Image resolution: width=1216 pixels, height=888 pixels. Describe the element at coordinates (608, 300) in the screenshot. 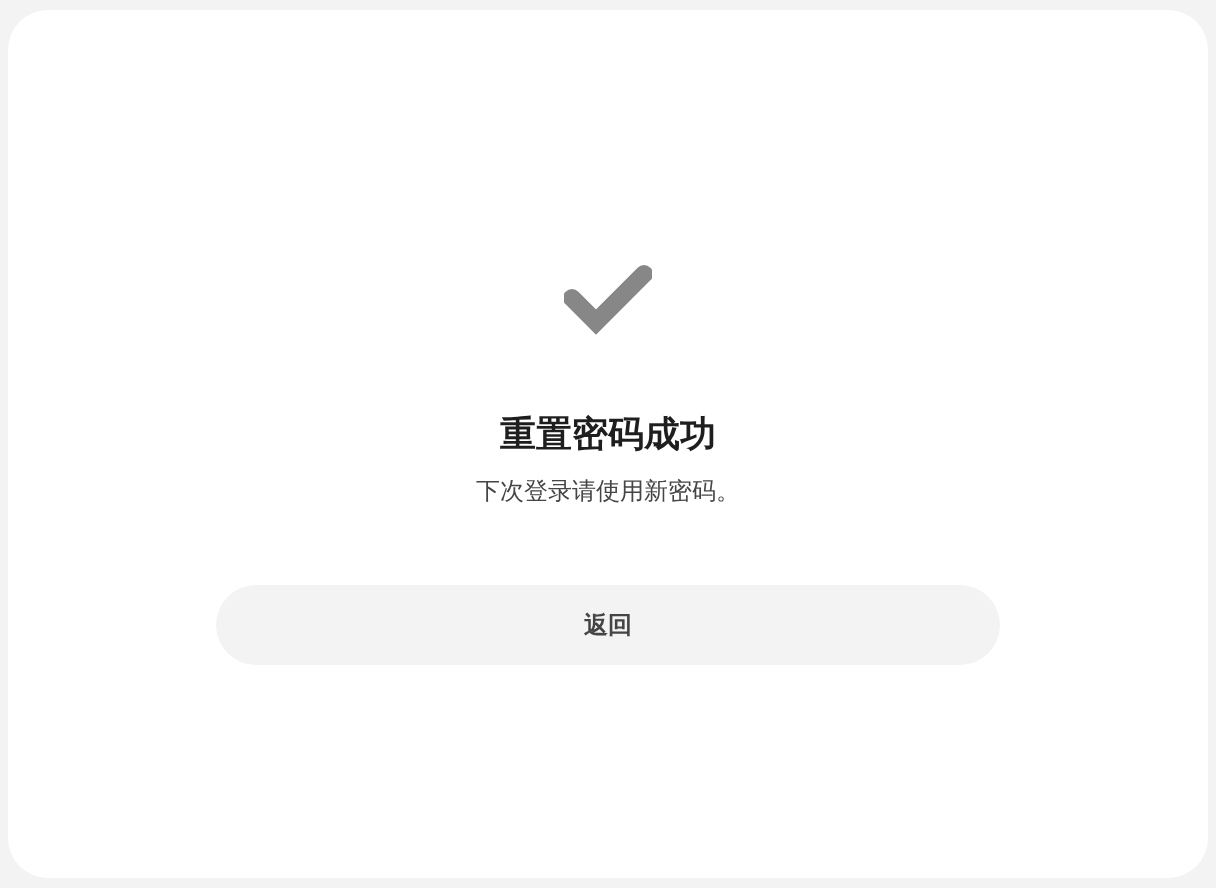

I see `checkmark-icon` at that location.